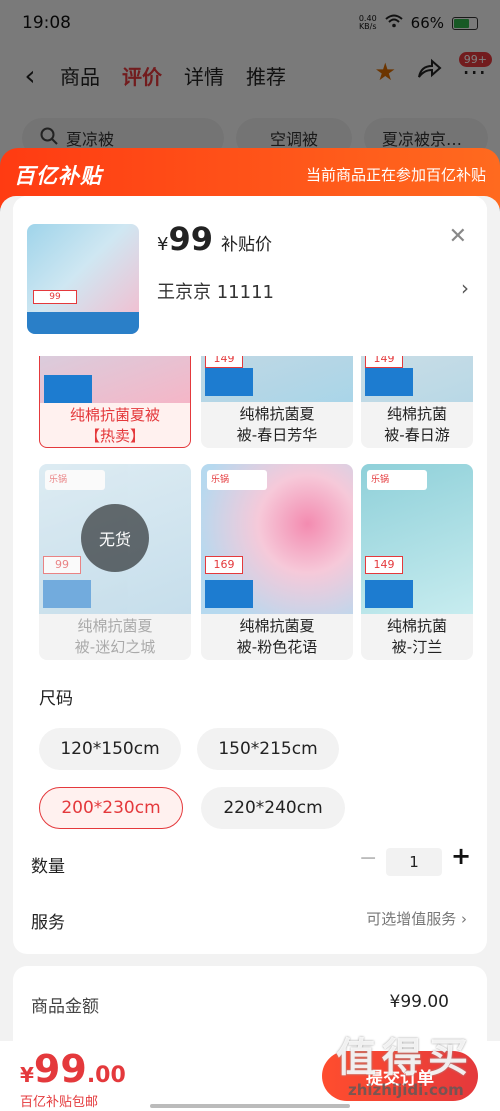  I want to click on price-label: 补贴价, so click(246, 245).